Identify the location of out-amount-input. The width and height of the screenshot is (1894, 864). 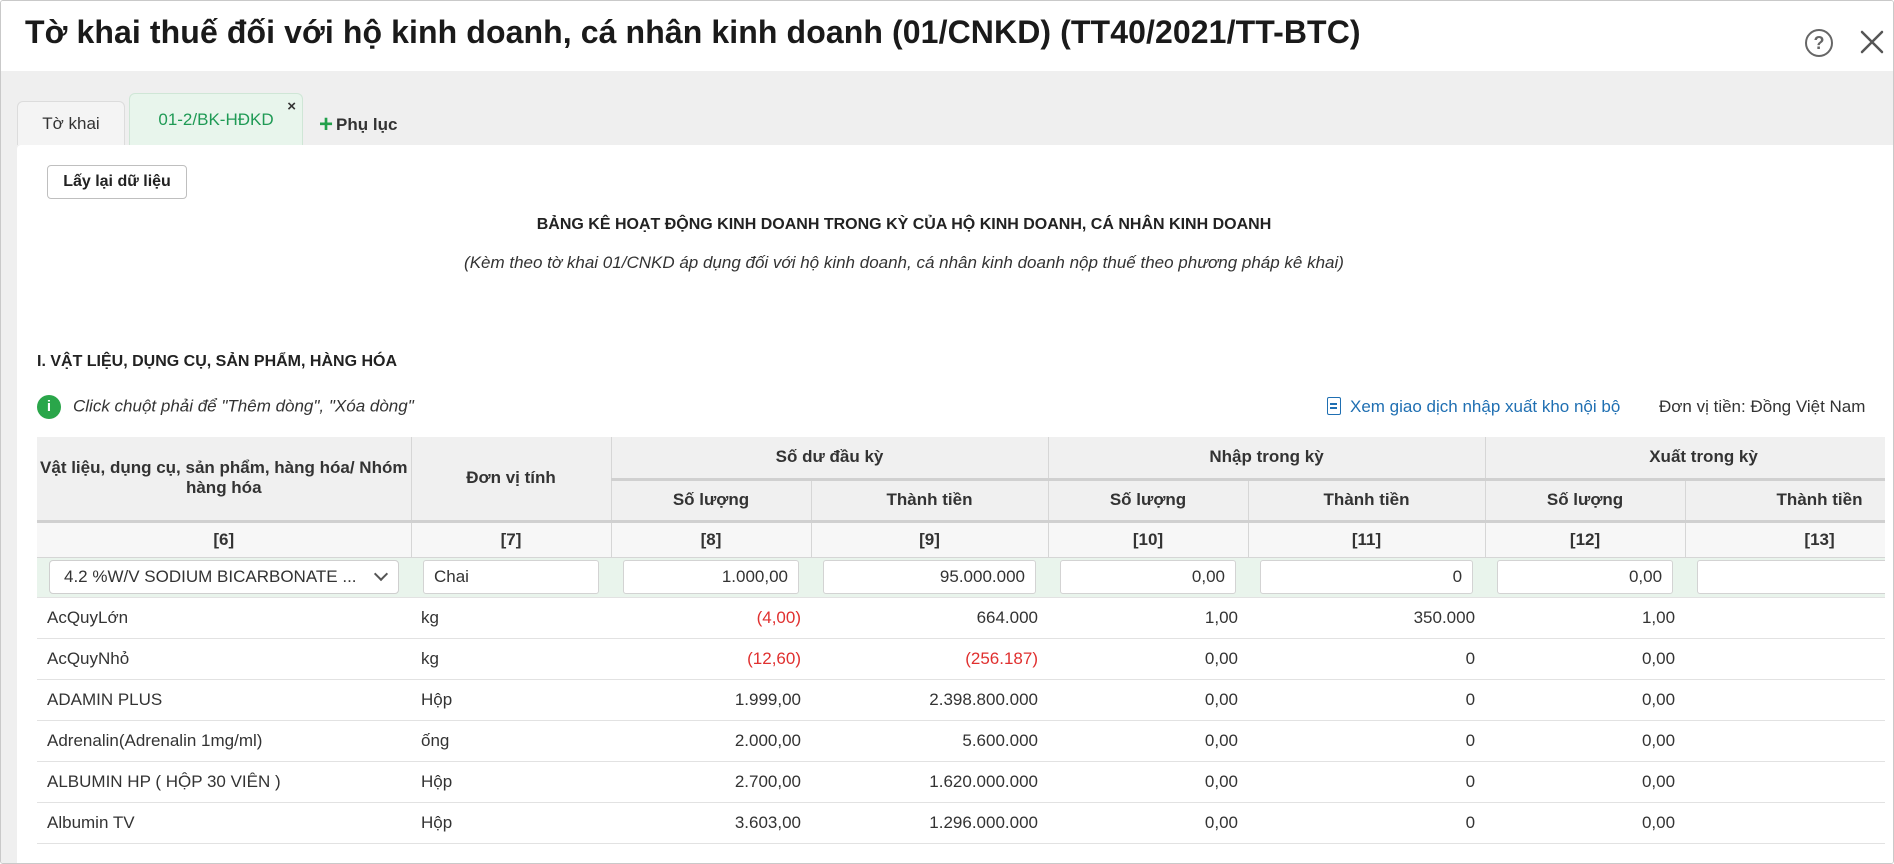
(1791, 577).